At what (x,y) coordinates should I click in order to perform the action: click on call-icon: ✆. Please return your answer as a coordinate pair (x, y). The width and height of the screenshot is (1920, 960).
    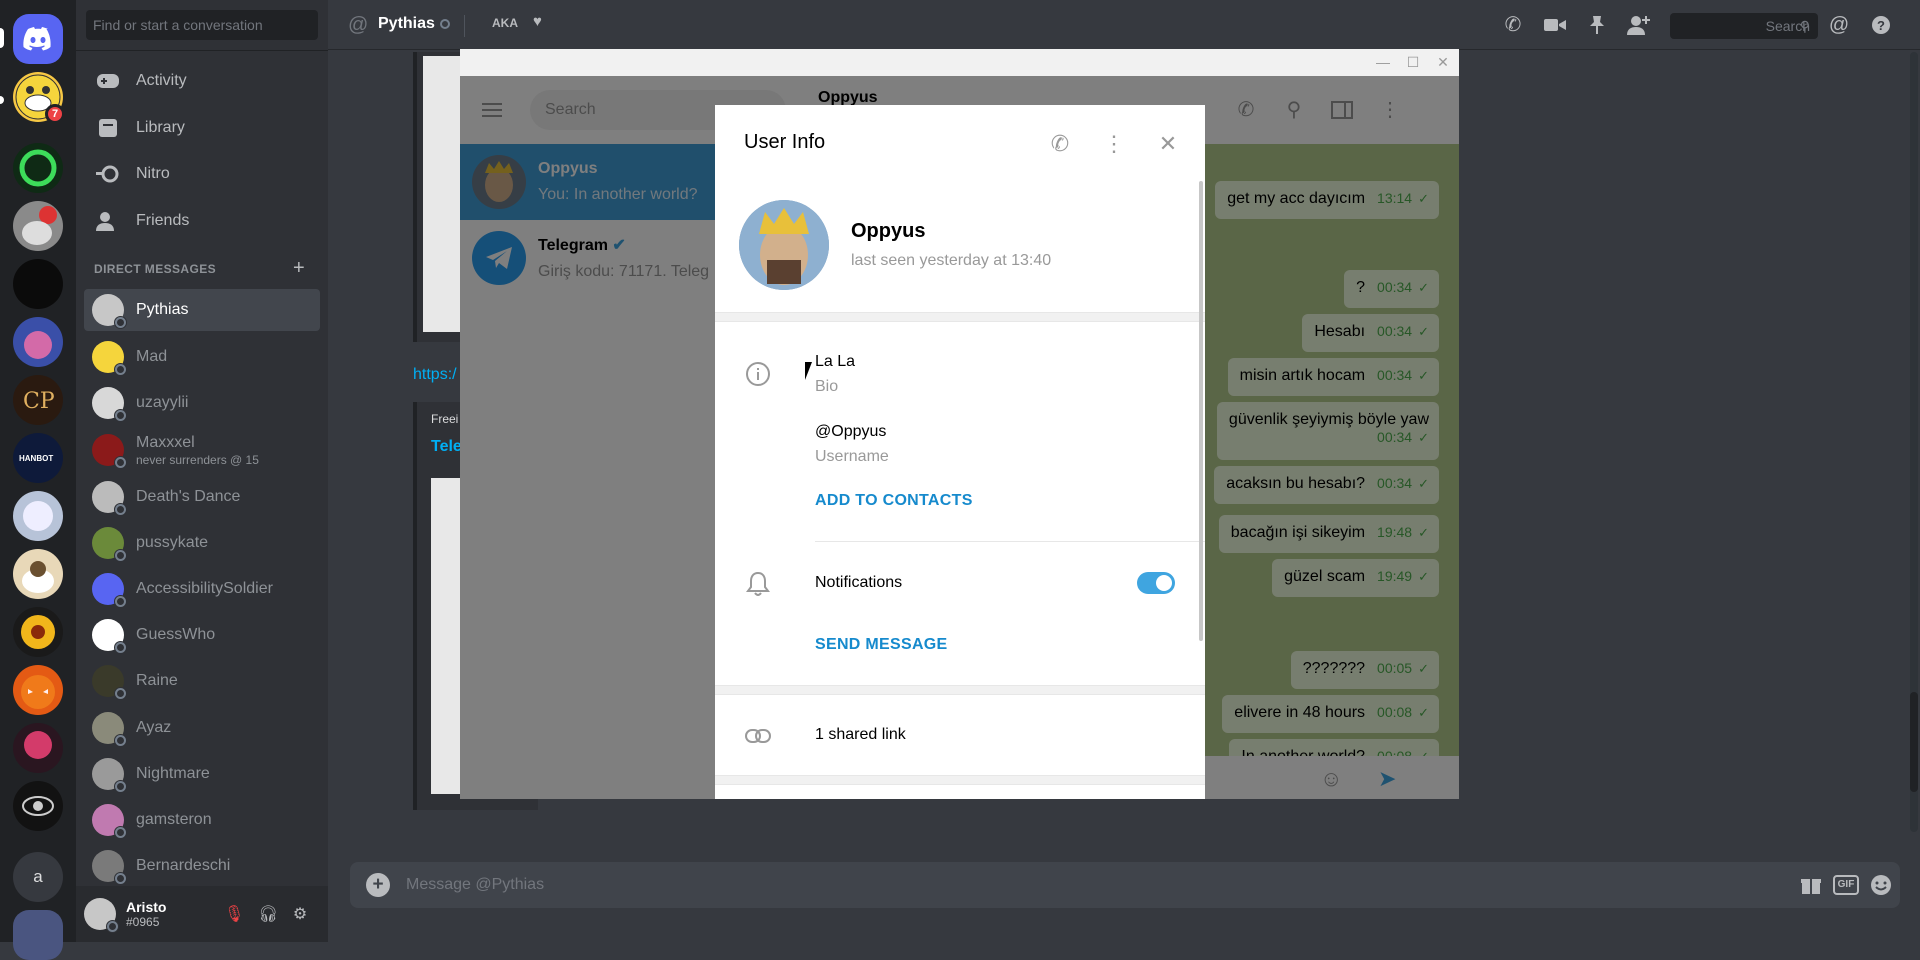
    Looking at the image, I should click on (1060, 144).